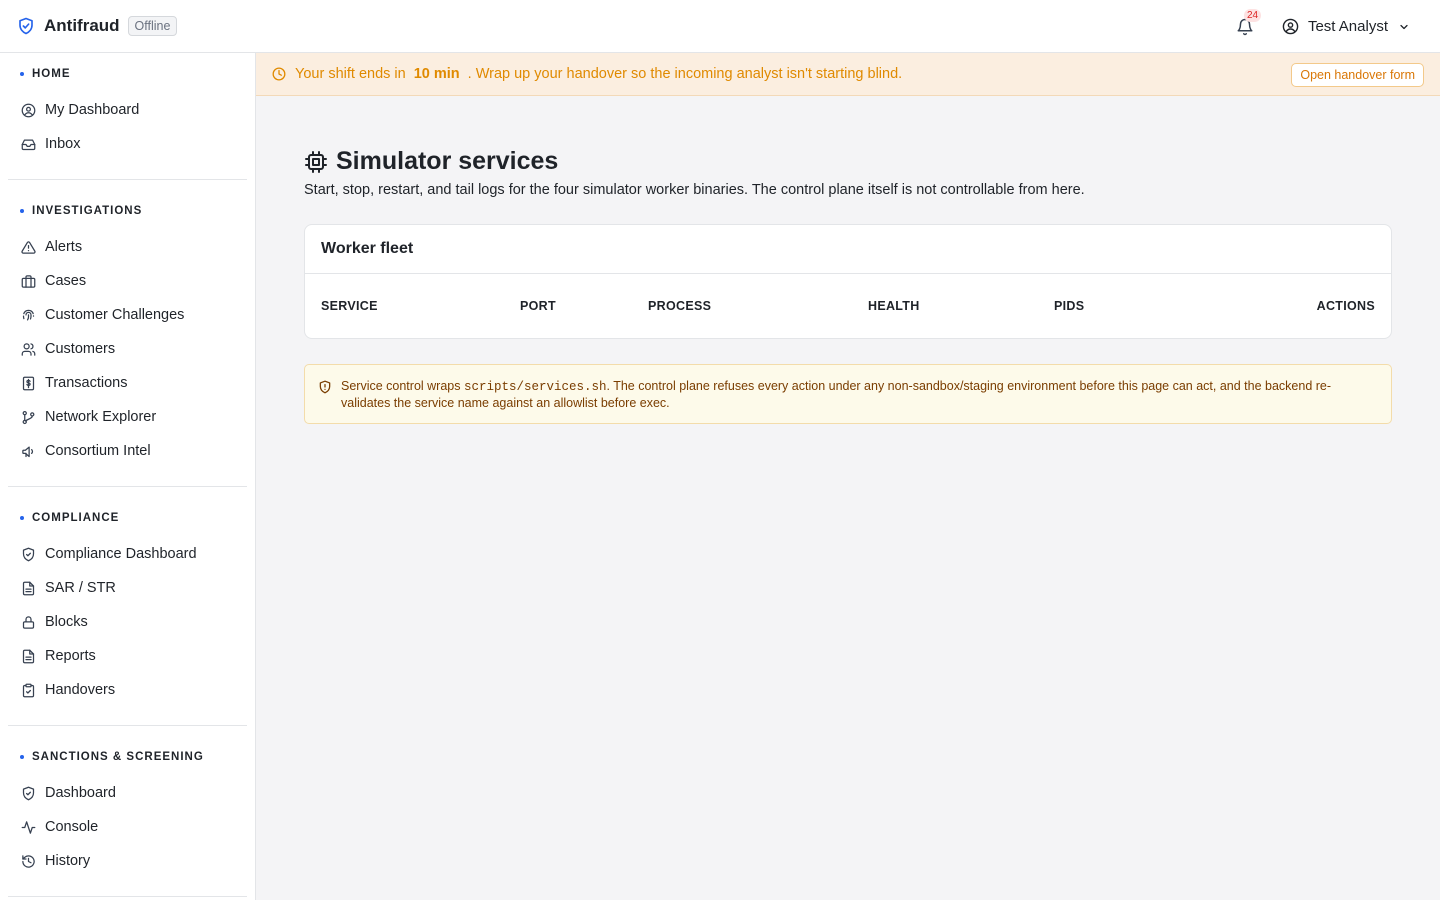 The image size is (1440, 900). I want to click on user-name: Test Analyst, so click(1347, 26).